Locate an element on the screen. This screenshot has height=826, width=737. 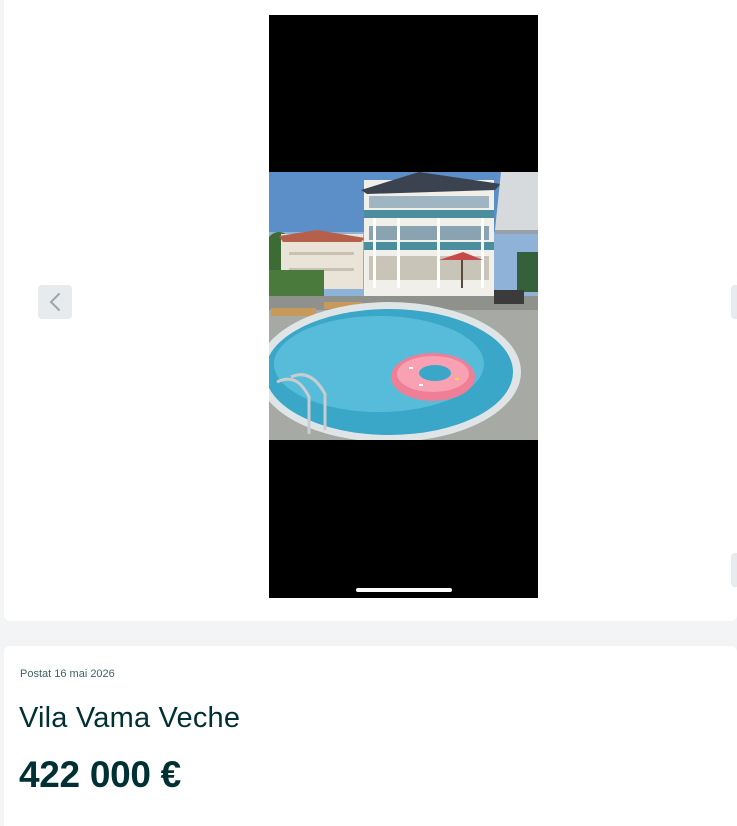
previous-photo-button is located at coordinates (55, 302).